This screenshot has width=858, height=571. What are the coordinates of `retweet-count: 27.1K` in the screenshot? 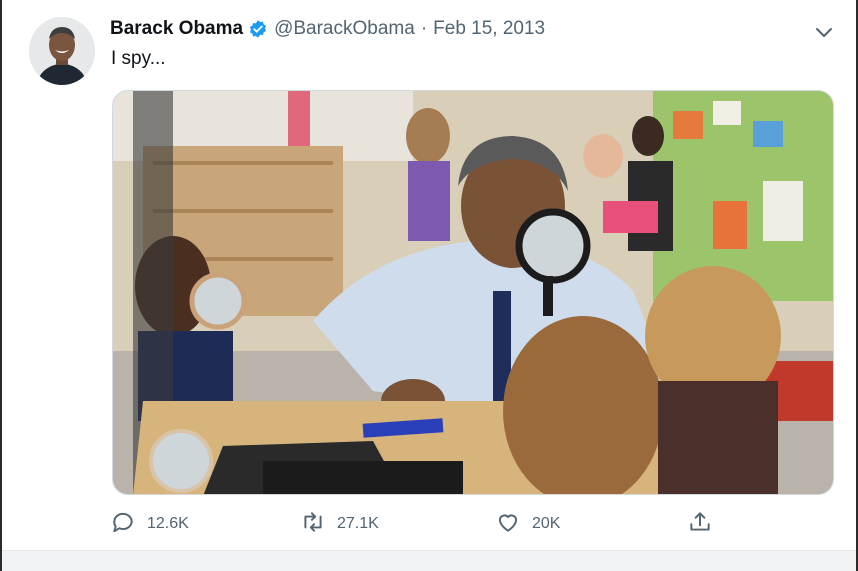 It's located at (358, 523).